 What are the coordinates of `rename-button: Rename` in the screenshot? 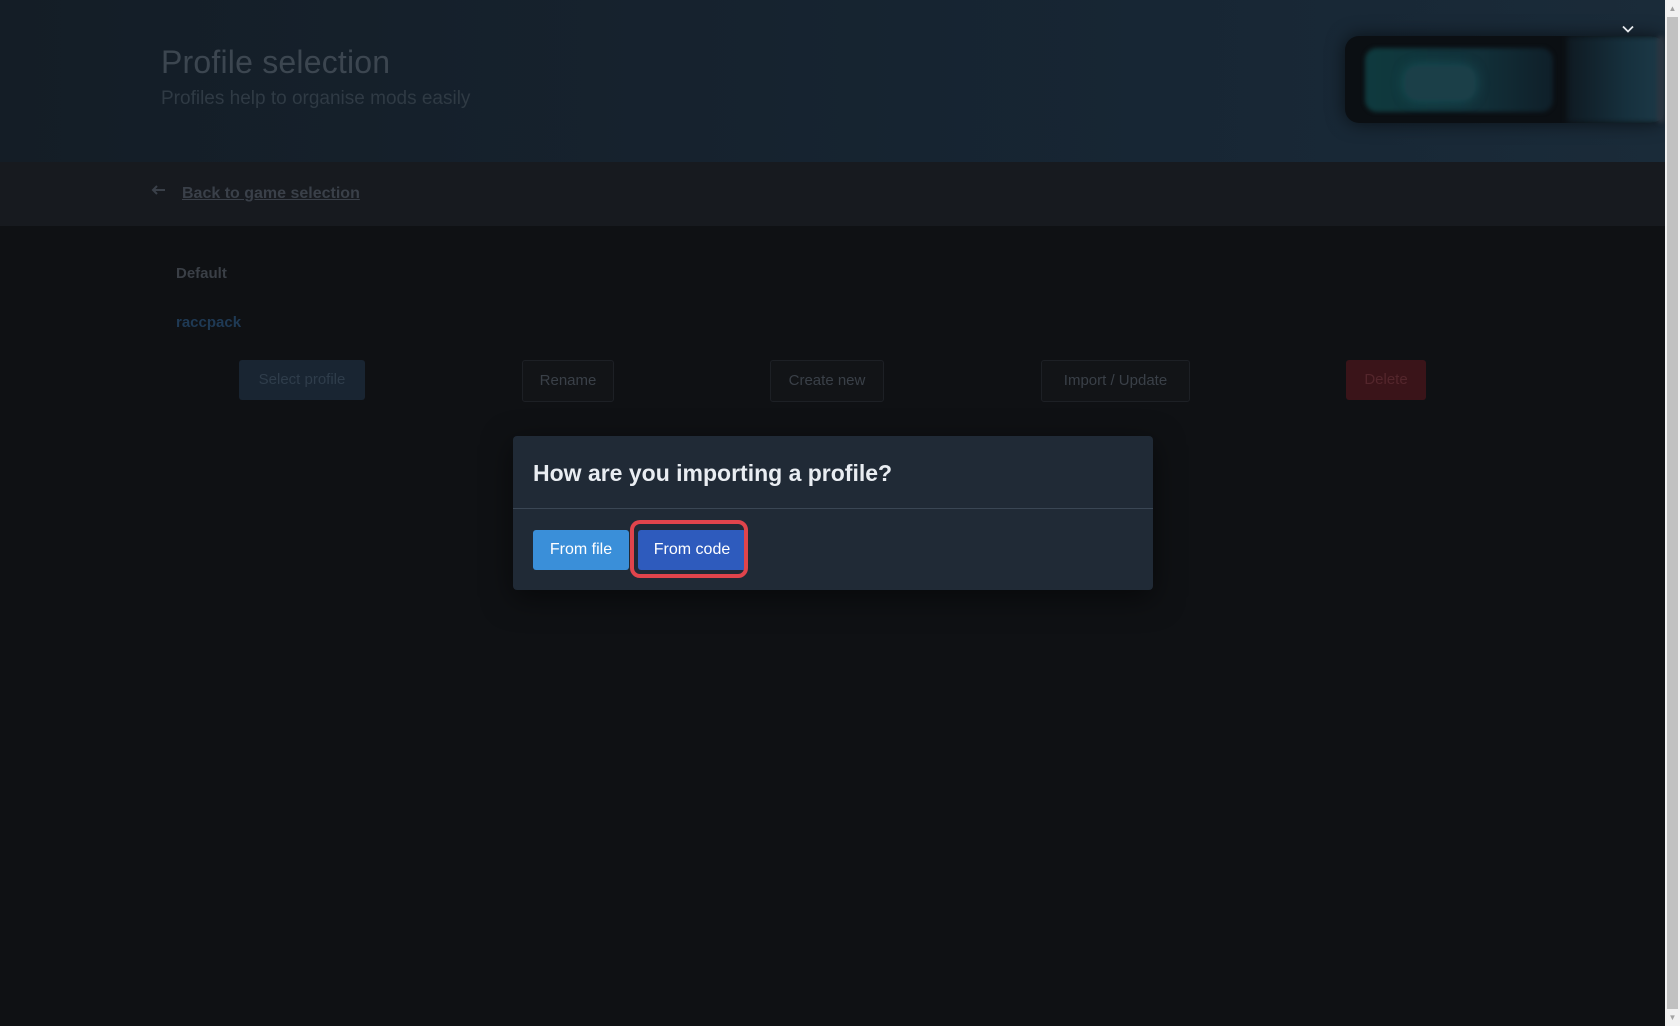 It's located at (568, 381).